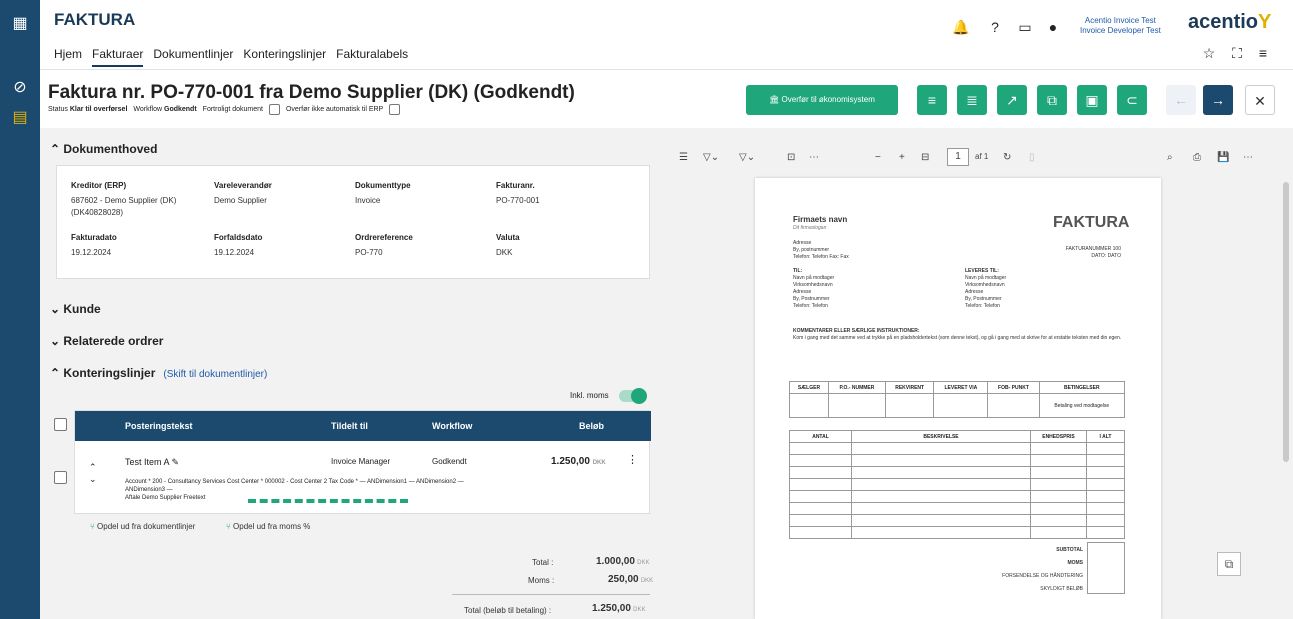  I want to click on incl-vat-toggle, so click(633, 396).